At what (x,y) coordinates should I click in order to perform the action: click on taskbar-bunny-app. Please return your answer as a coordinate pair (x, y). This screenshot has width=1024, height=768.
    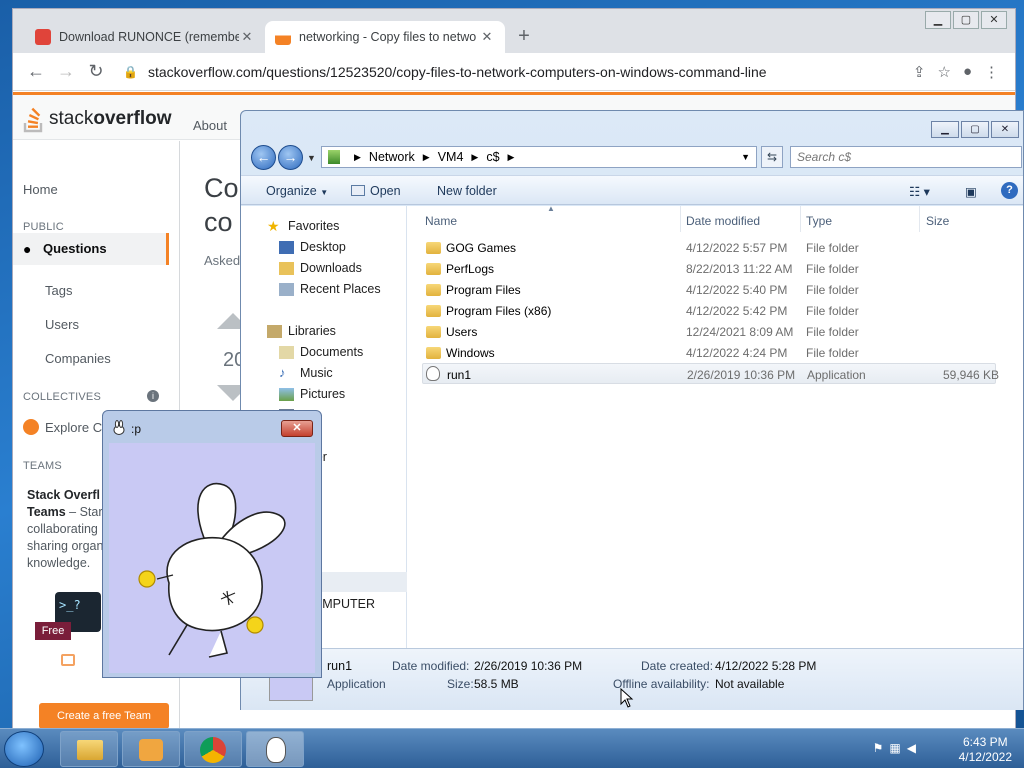
    Looking at the image, I should click on (275, 749).